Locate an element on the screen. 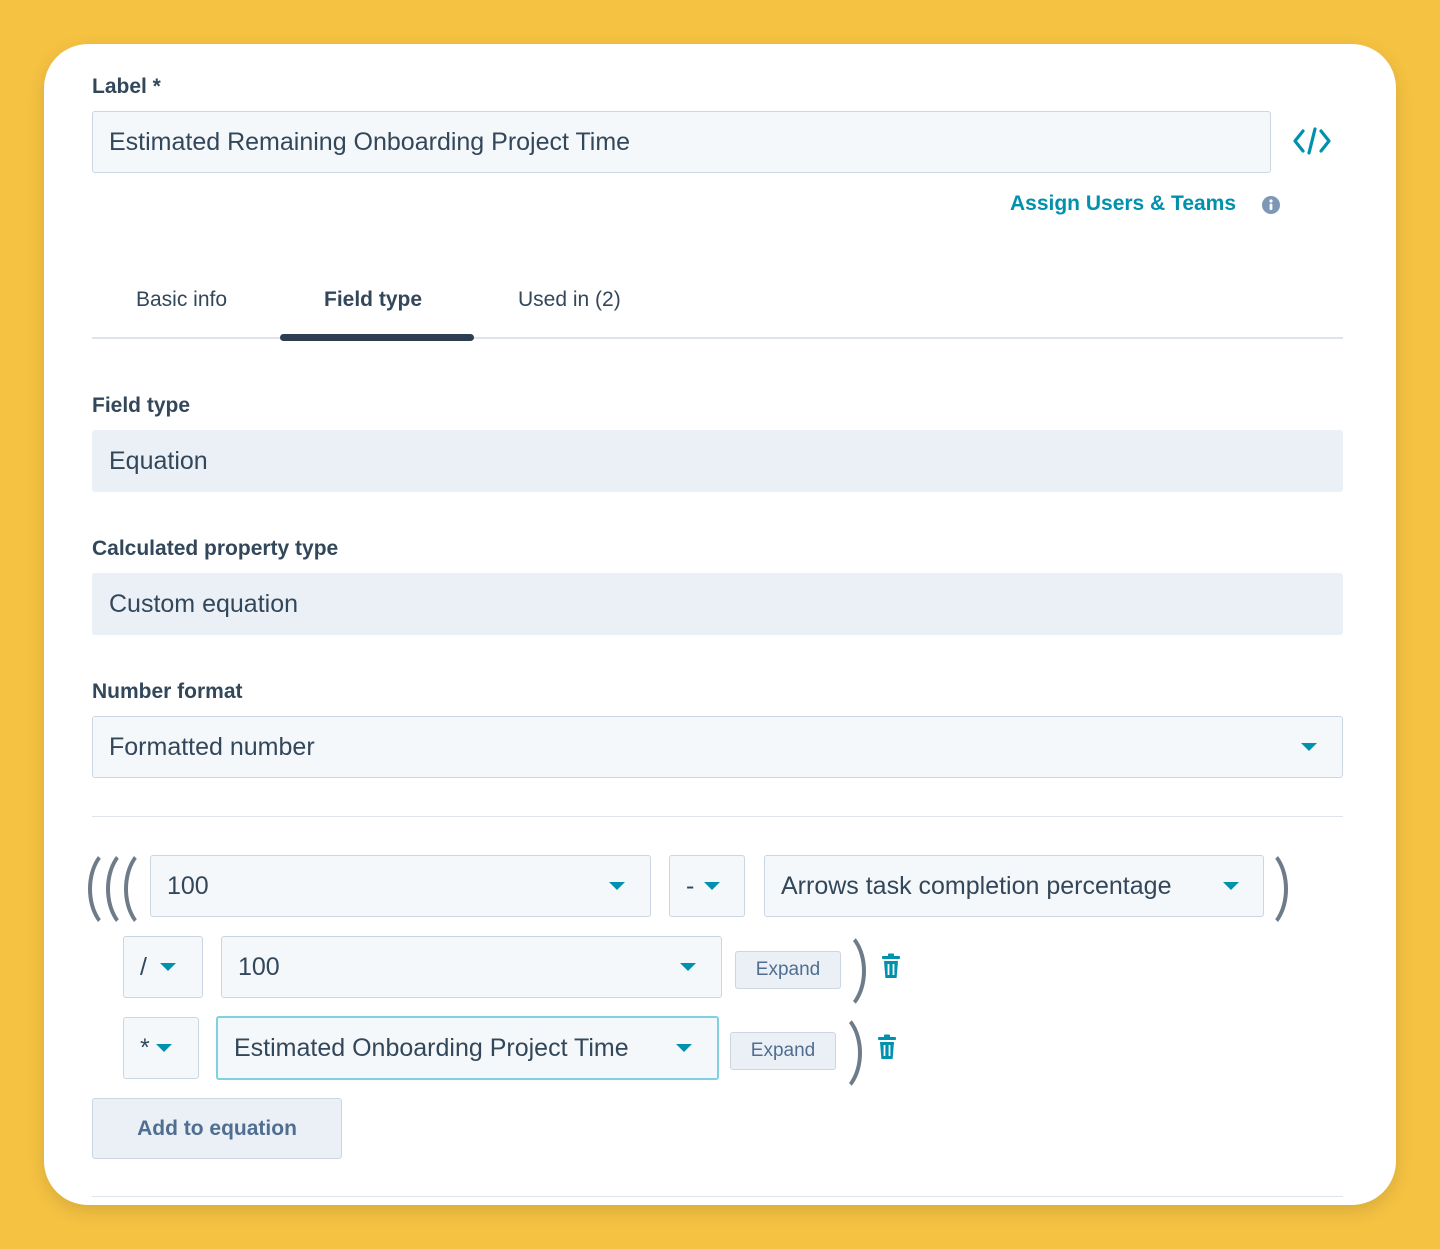  equation-row2-value-select: 100 is located at coordinates (471, 967).